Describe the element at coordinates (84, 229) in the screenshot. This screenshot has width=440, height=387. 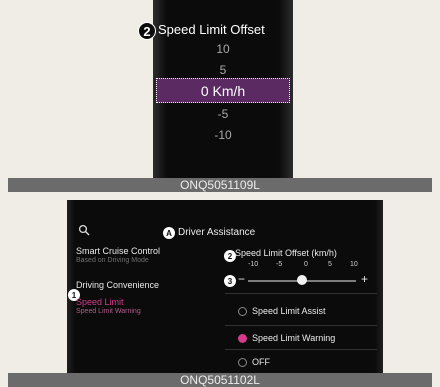
I see `search-icon` at that location.